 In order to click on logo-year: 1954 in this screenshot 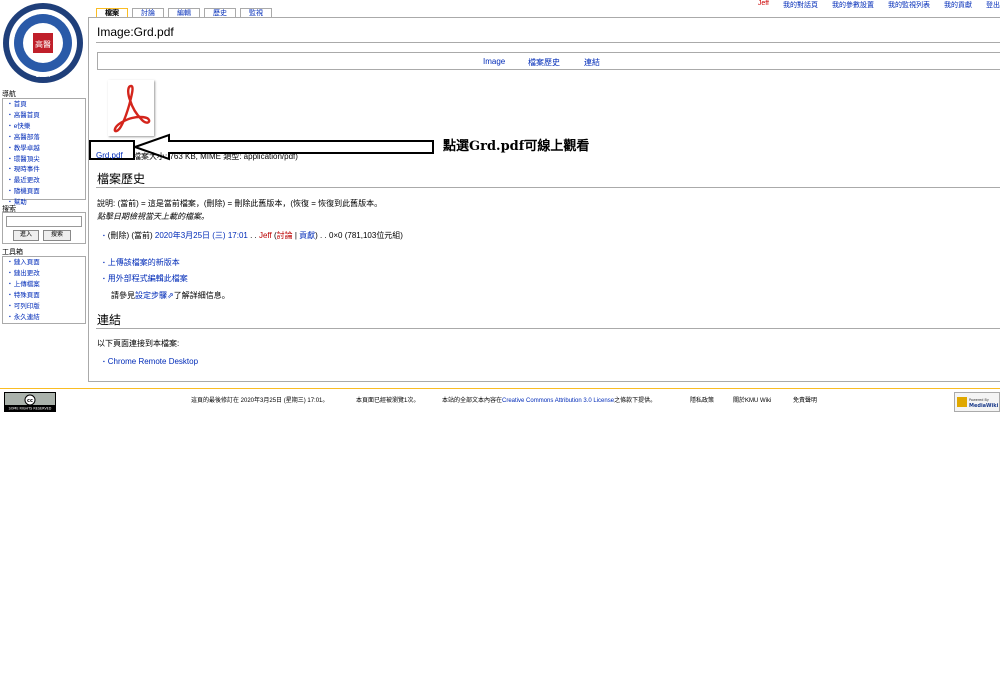, I will do `click(42, 75)`.